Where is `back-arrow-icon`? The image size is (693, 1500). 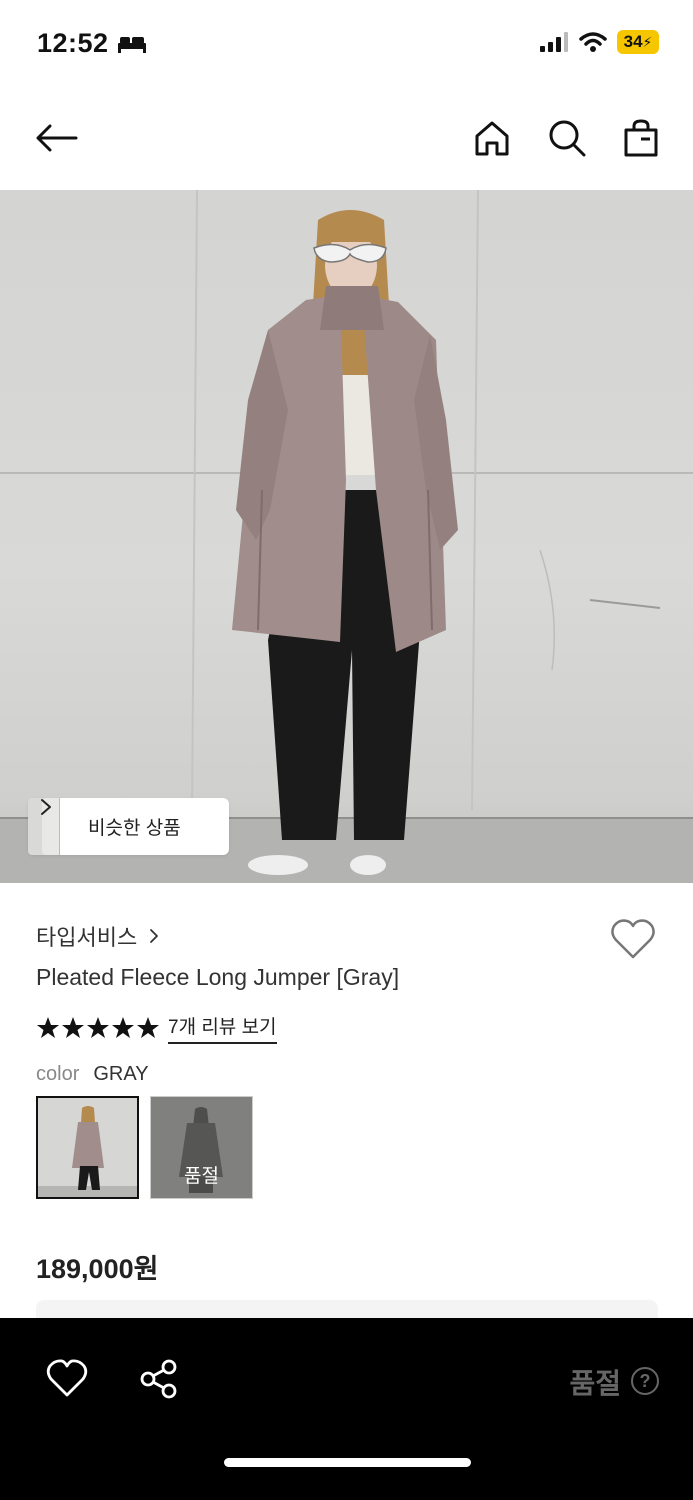
back-arrow-icon is located at coordinates (57, 138).